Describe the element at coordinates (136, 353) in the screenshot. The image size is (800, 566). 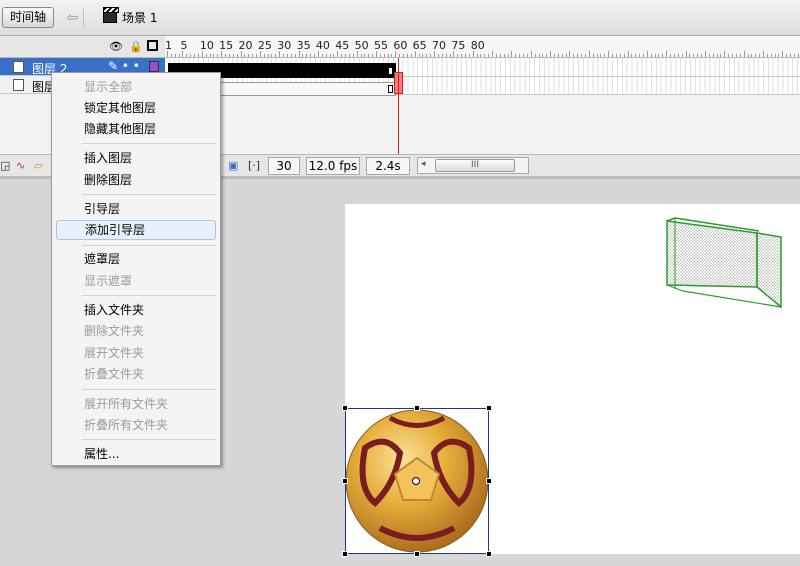
I see `menu-item-expand-folder: 展开文件夹` at that location.